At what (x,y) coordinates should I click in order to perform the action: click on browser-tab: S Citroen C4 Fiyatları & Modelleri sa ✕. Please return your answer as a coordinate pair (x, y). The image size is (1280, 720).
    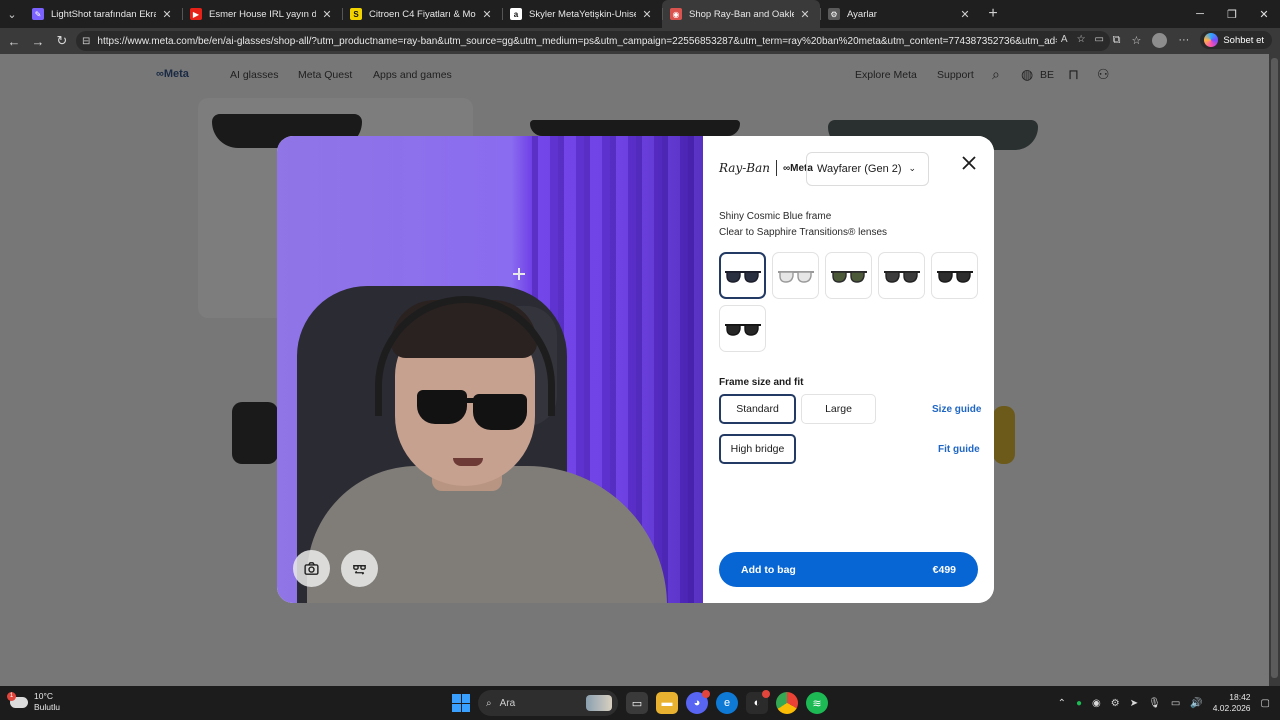
    Looking at the image, I should click on (422, 14).